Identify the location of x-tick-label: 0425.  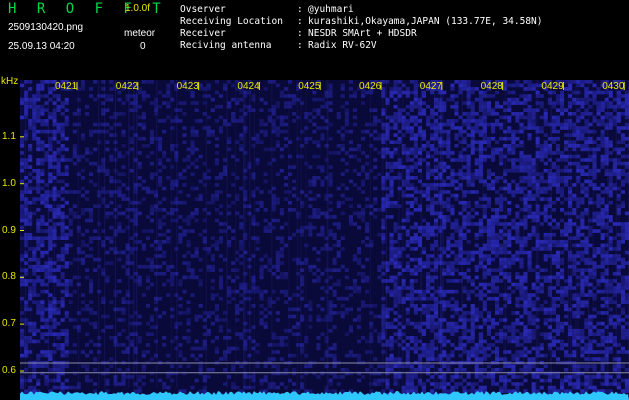
(309, 86).